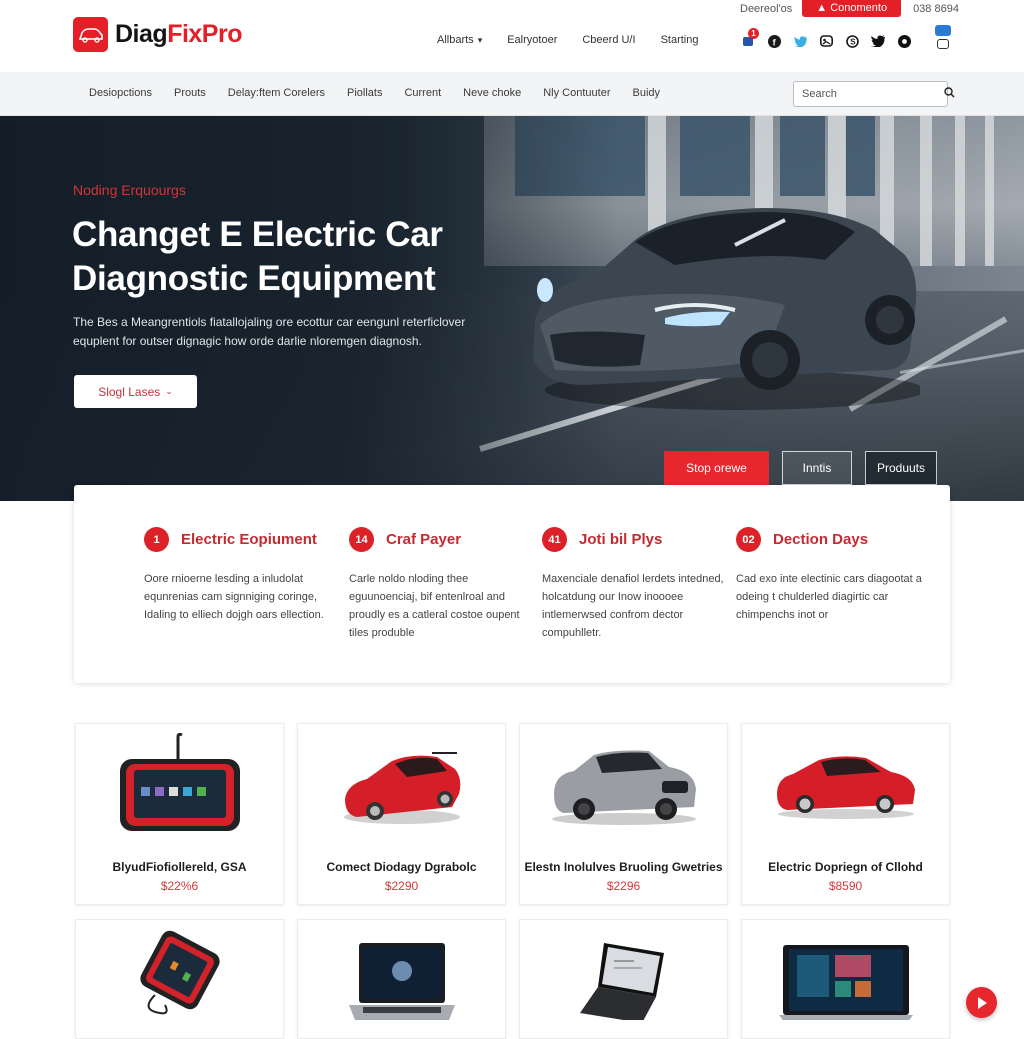 The width and height of the screenshot is (1024, 1039). Describe the element at coordinates (480, 39) in the screenshot. I see `chevron-down-icon: ▾` at that location.